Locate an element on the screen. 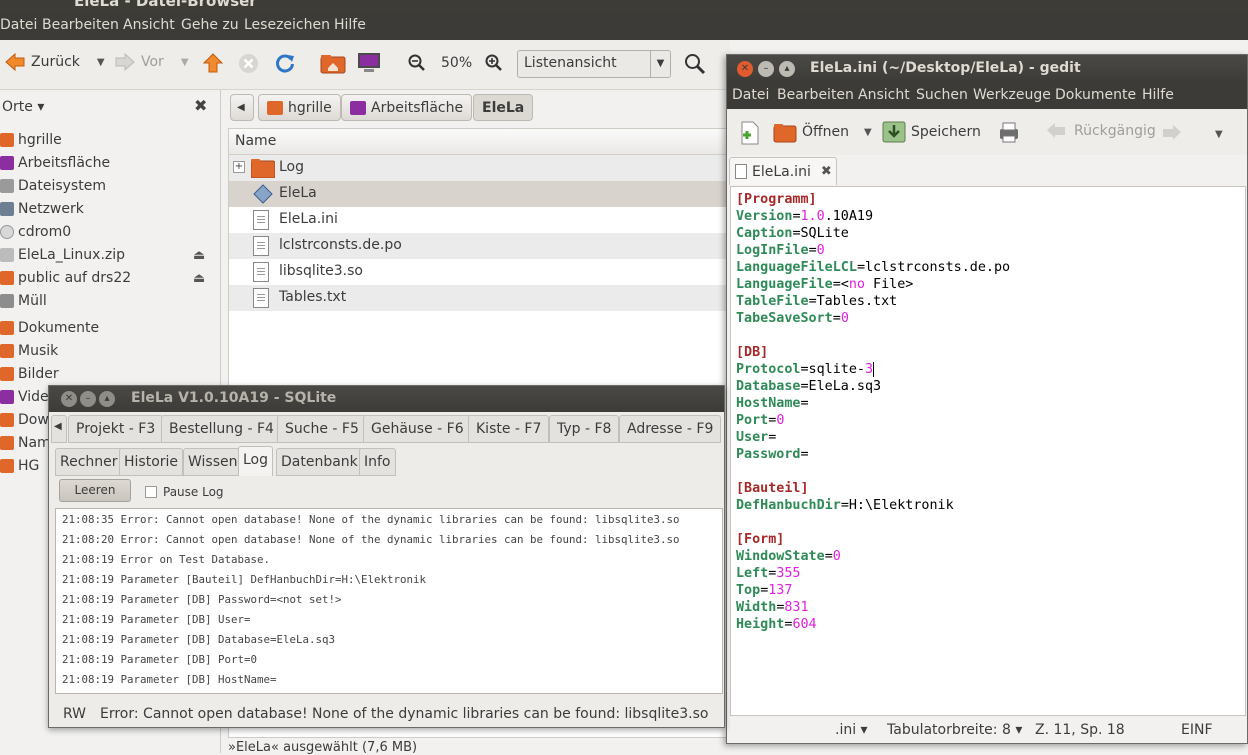  file-browser-titlebar: EleLa - Datei-Browser is located at coordinates (624, 6).